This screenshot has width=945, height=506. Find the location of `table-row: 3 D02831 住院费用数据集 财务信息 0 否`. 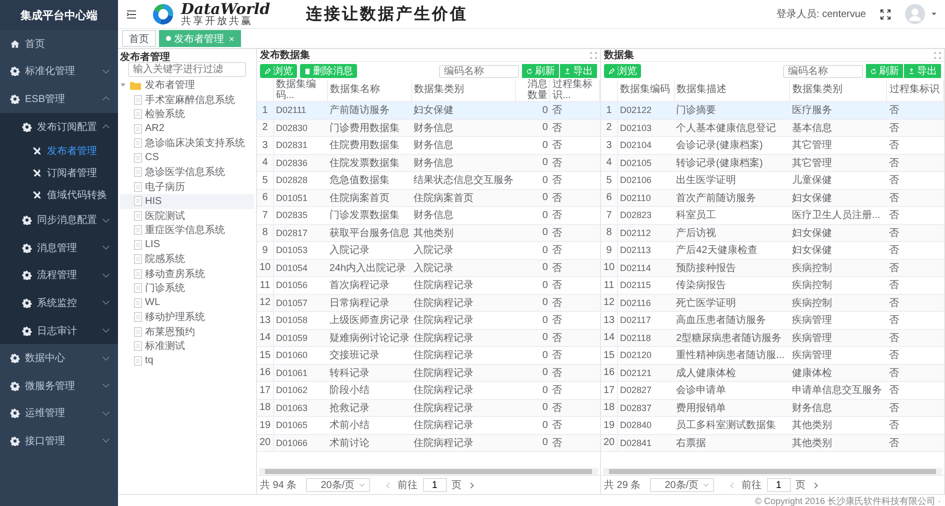

table-row: 3 D02831 住院费用数据集 财务信息 0 否 is located at coordinates (428, 145).